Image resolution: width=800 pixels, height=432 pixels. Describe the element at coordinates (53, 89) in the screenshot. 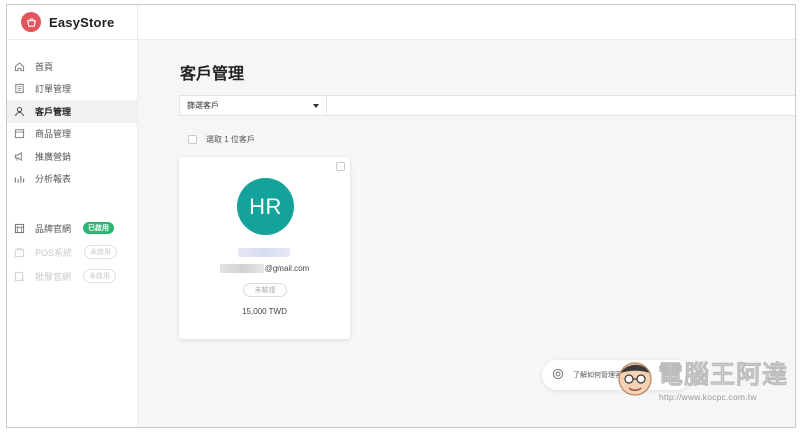

I see `sidebar-item-label: 訂單管理` at that location.